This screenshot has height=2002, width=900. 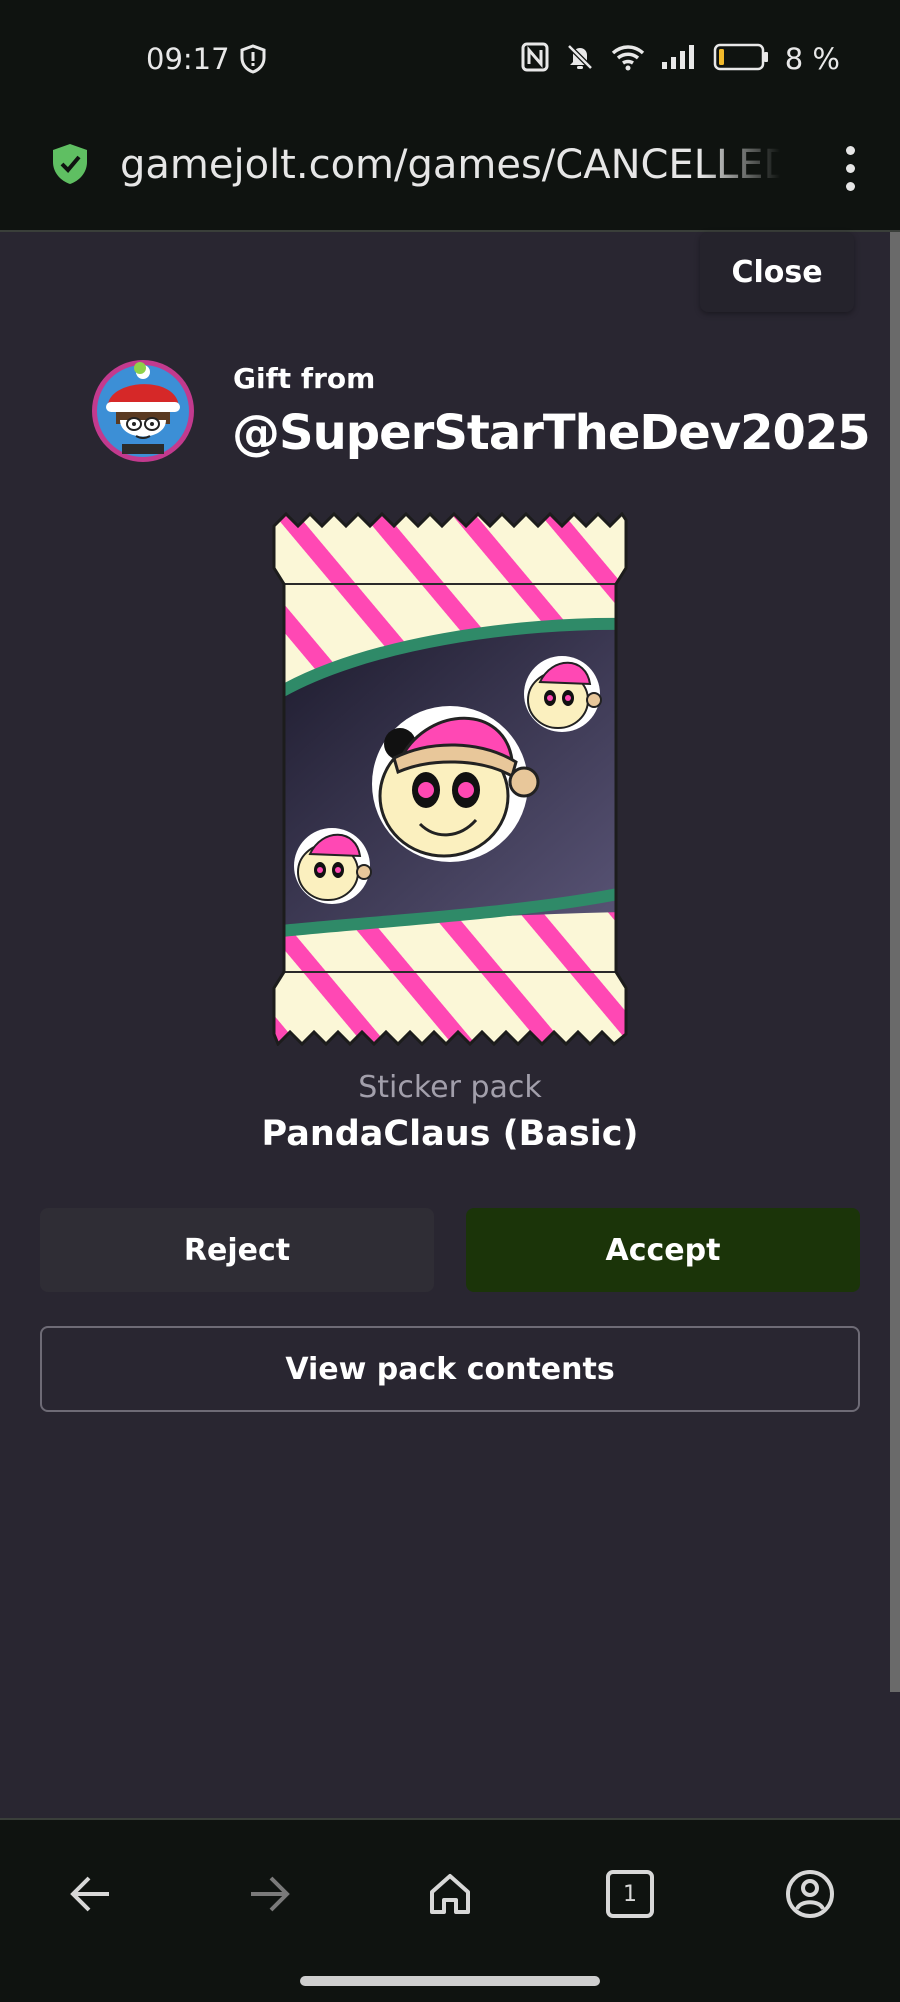 I want to click on bell-off-icon, so click(x=580, y=59).